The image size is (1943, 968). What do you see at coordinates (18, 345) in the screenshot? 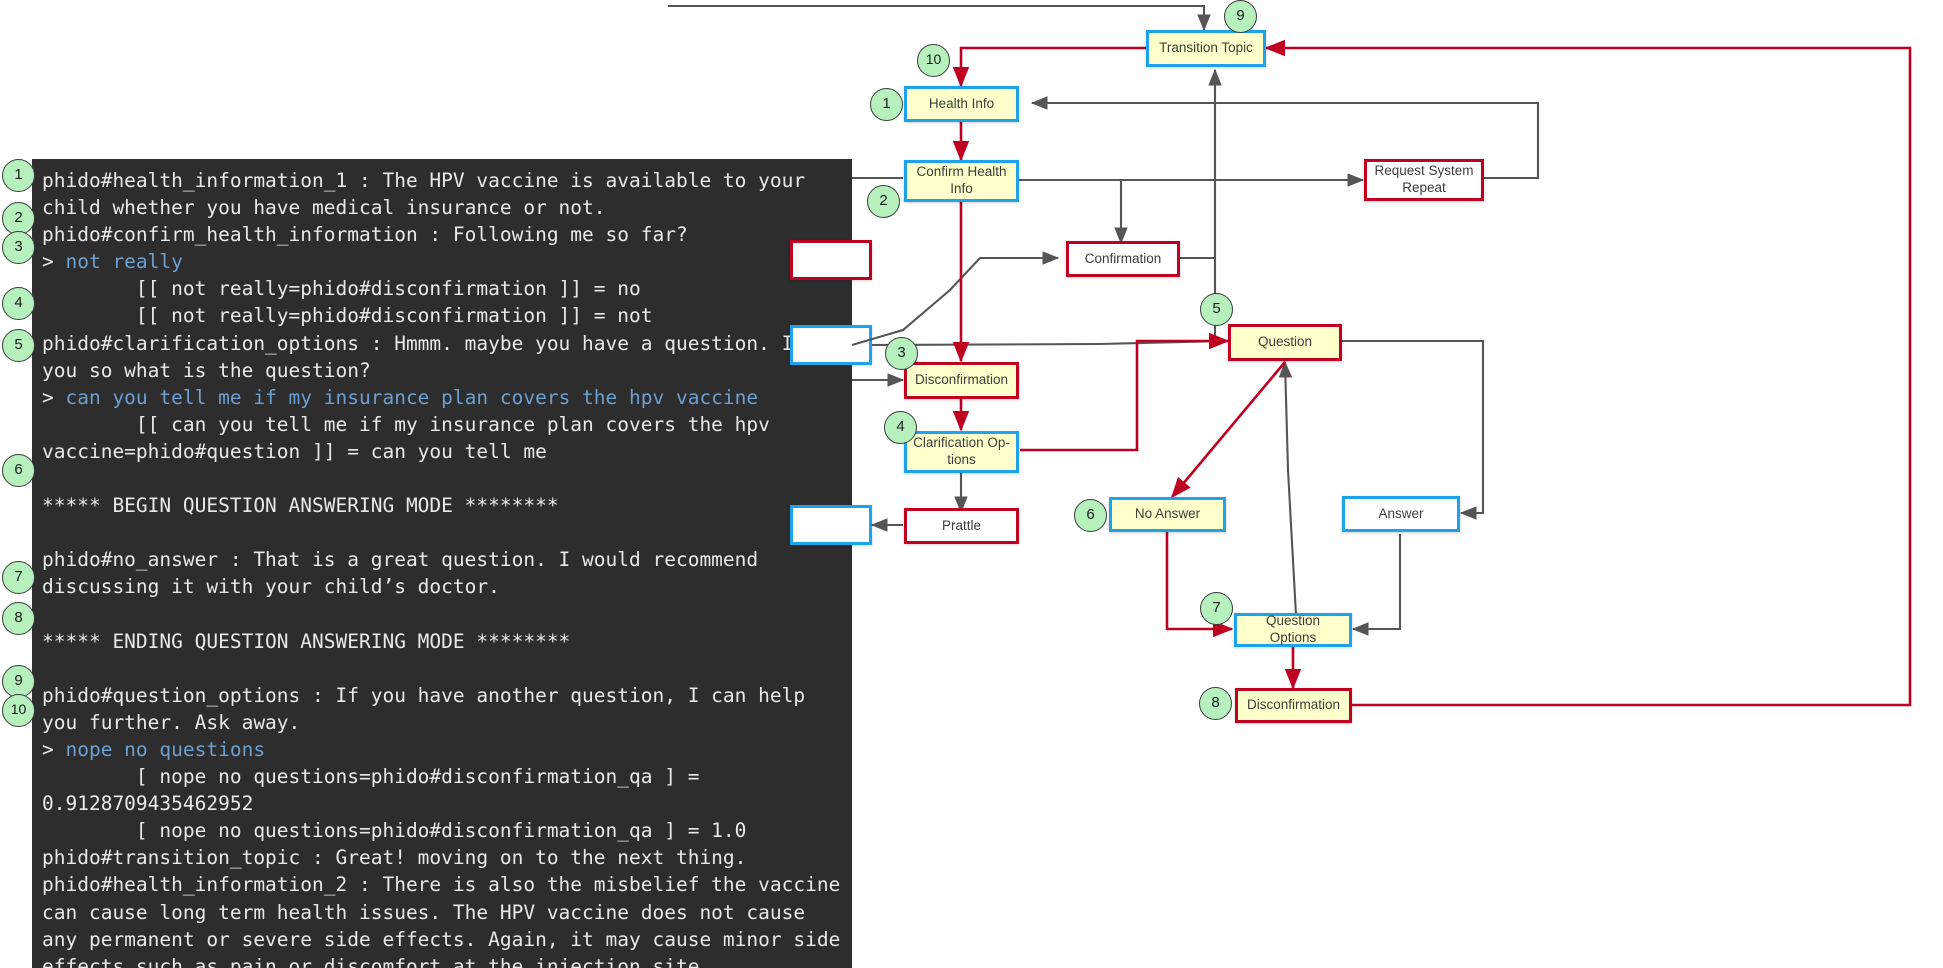
I see `step-badge-terminal-5: 5` at bounding box center [18, 345].